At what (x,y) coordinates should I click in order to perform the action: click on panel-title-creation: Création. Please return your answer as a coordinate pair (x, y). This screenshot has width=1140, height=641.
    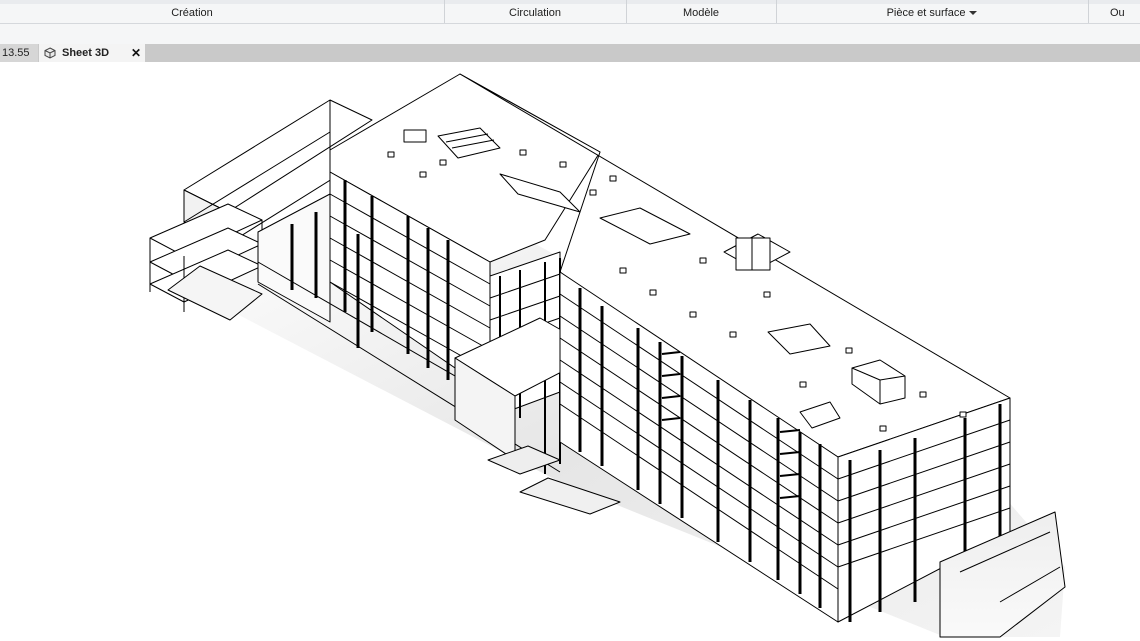
    Looking at the image, I should click on (192, 13).